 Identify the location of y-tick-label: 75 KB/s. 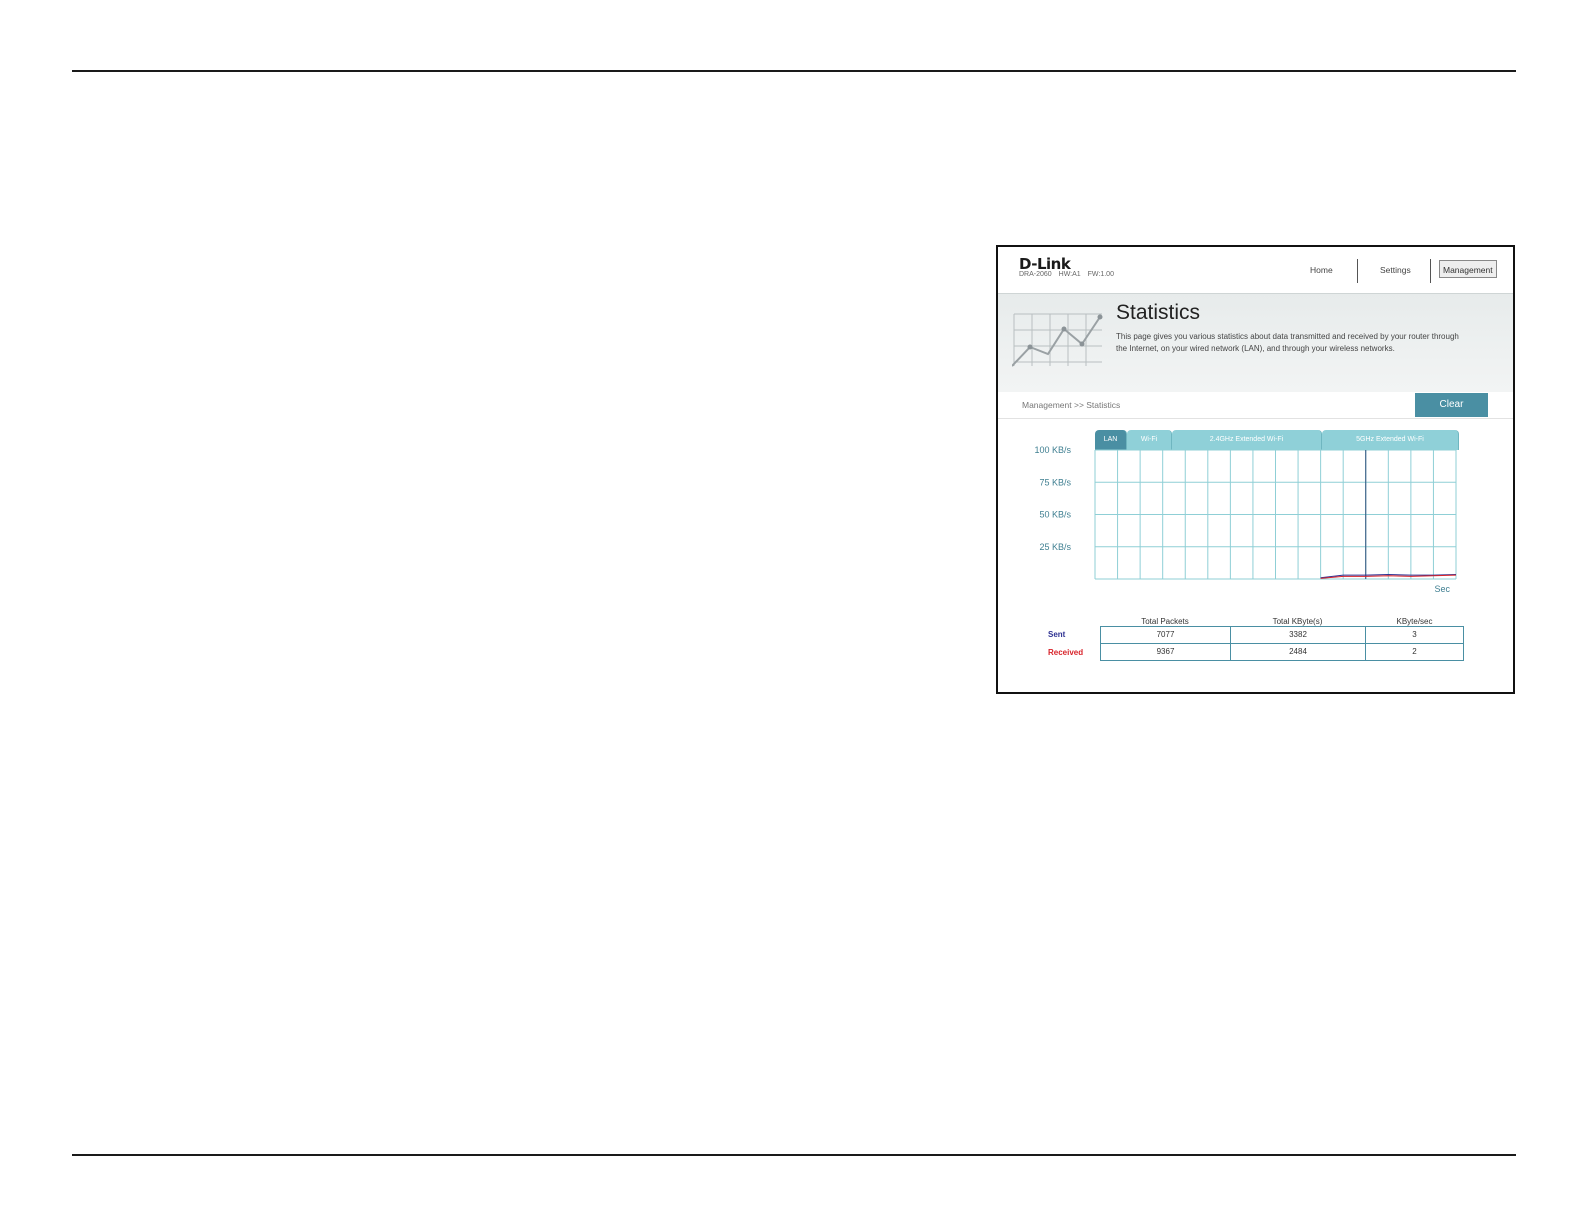
(1055, 482).